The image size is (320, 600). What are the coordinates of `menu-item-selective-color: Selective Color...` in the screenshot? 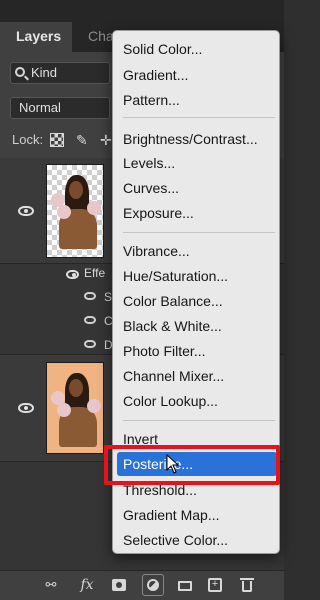 It's located at (197, 540).